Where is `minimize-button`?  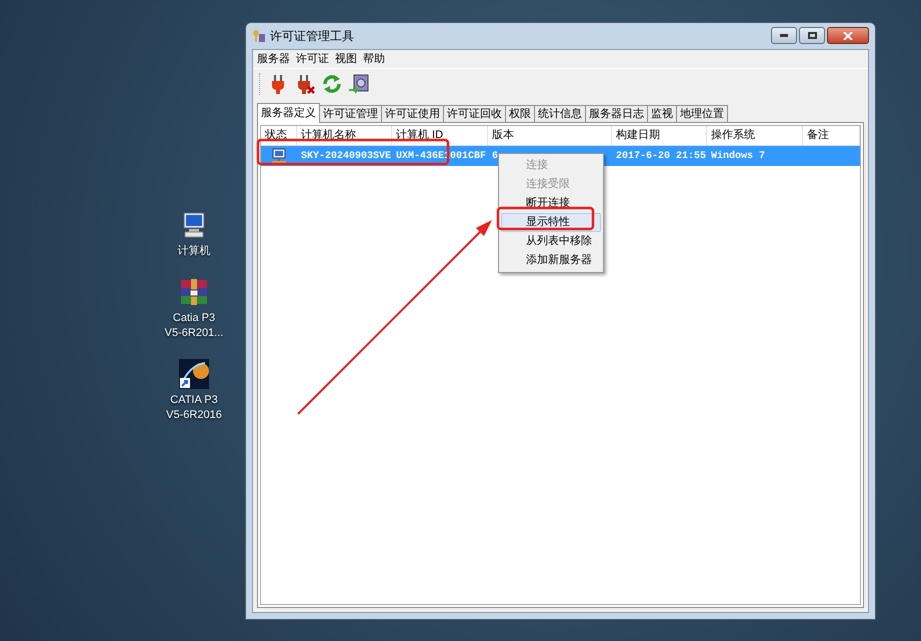 minimize-button is located at coordinates (784, 35).